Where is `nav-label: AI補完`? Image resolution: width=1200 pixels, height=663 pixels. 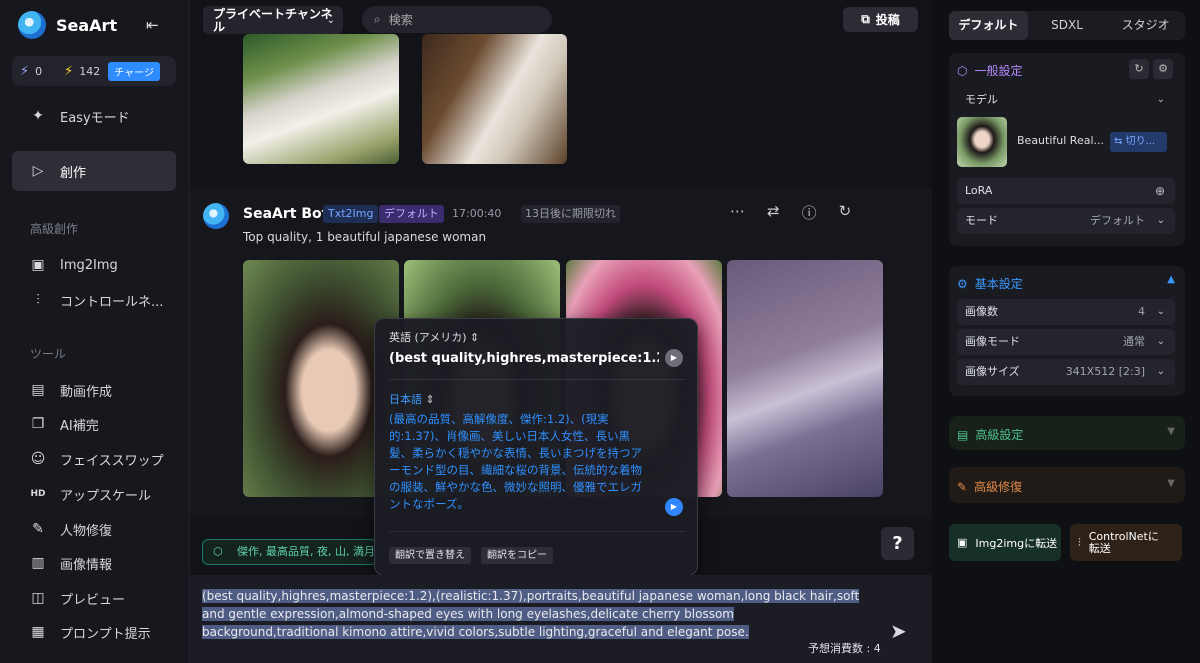
nav-label: AI補完 is located at coordinates (79, 426).